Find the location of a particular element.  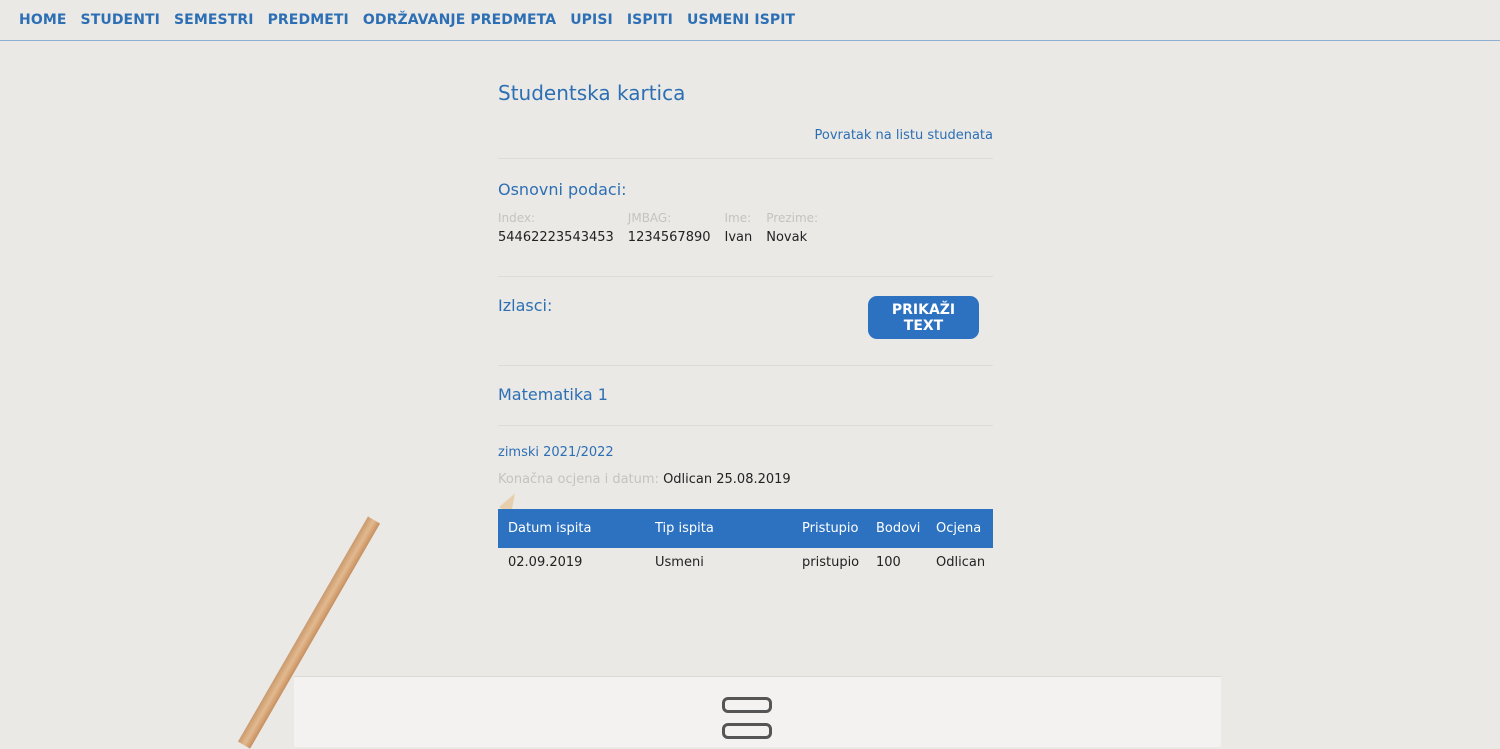

prezime-field: Prezime: Novak is located at coordinates (792, 229).